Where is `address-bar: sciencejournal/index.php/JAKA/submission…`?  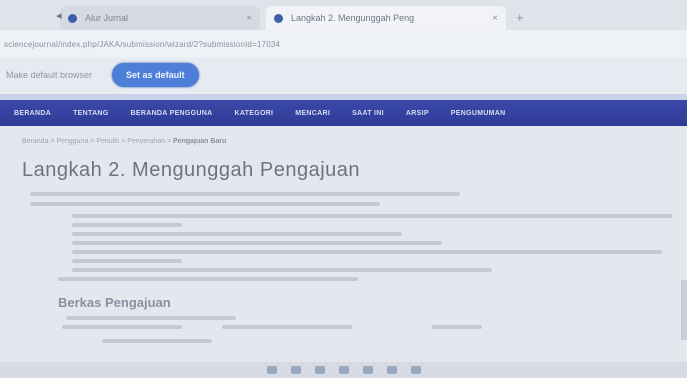
address-bar: sciencejournal/index.php/JAKA/submission… is located at coordinates (343, 44).